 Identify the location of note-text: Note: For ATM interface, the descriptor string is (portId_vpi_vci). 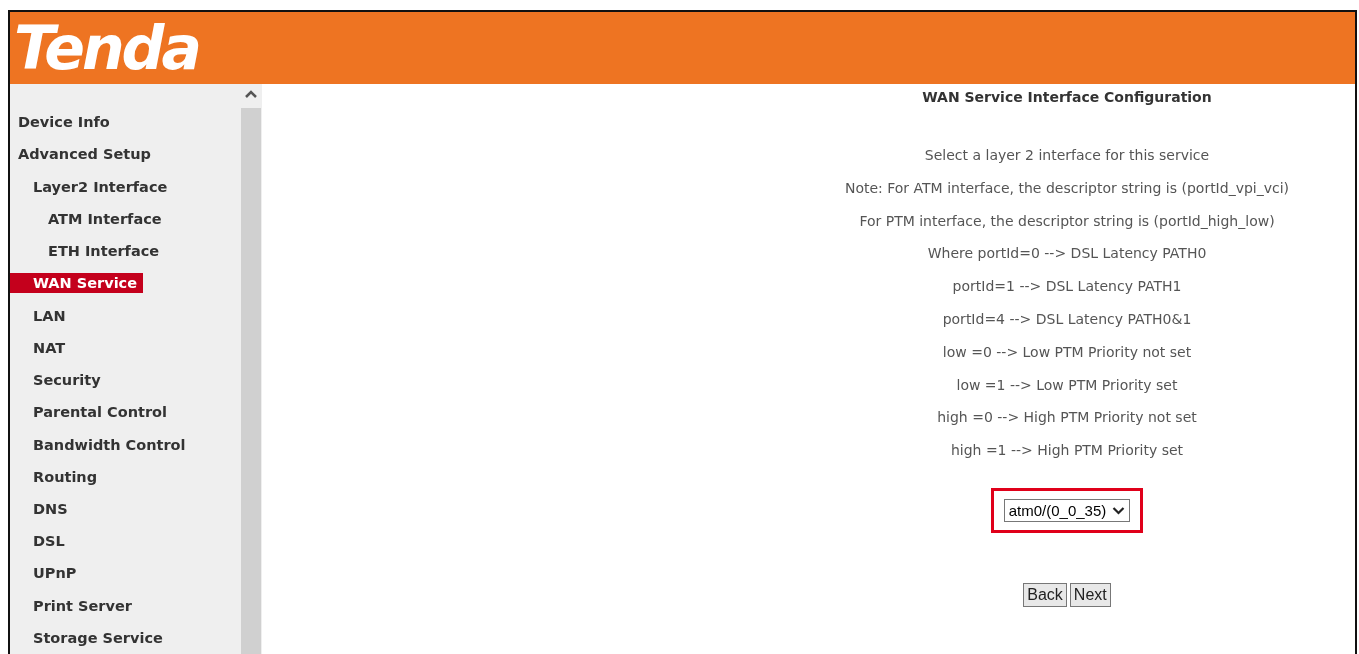
(1067, 188).